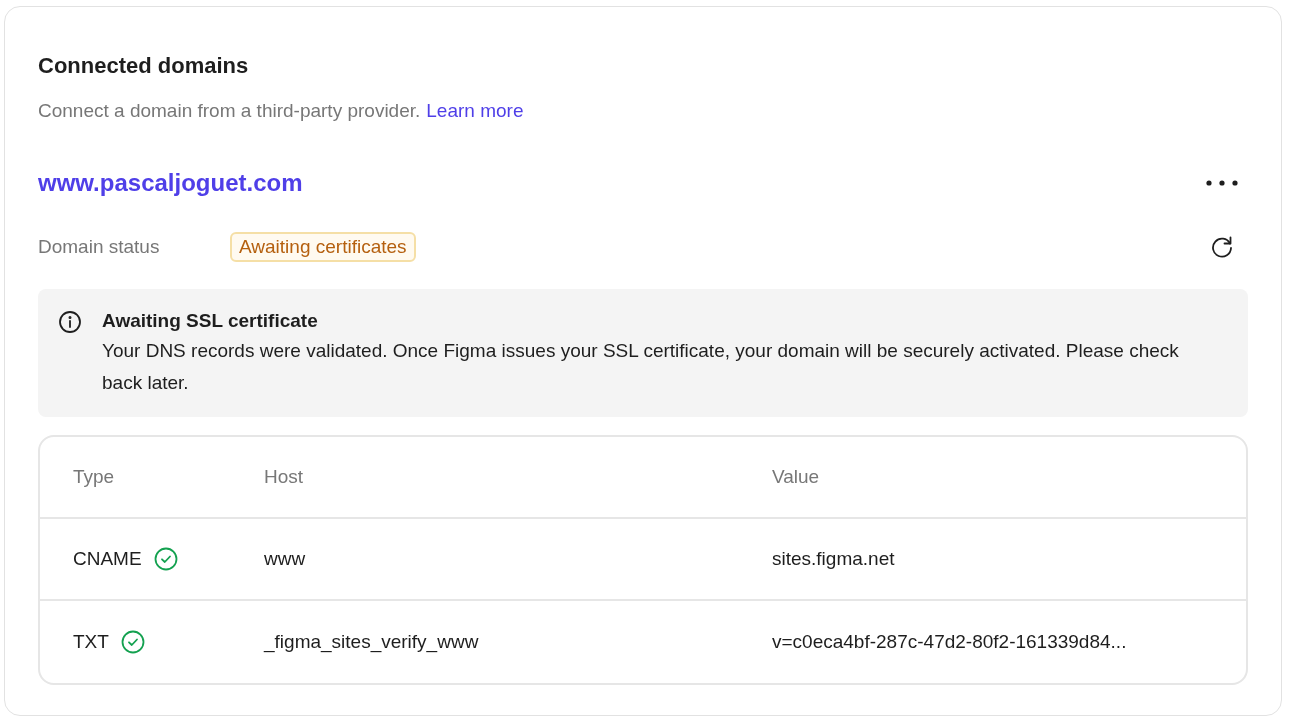 The height and width of the screenshot is (722, 1294). What do you see at coordinates (107, 558) in the screenshot?
I see `record-type: CNAME` at bounding box center [107, 558].